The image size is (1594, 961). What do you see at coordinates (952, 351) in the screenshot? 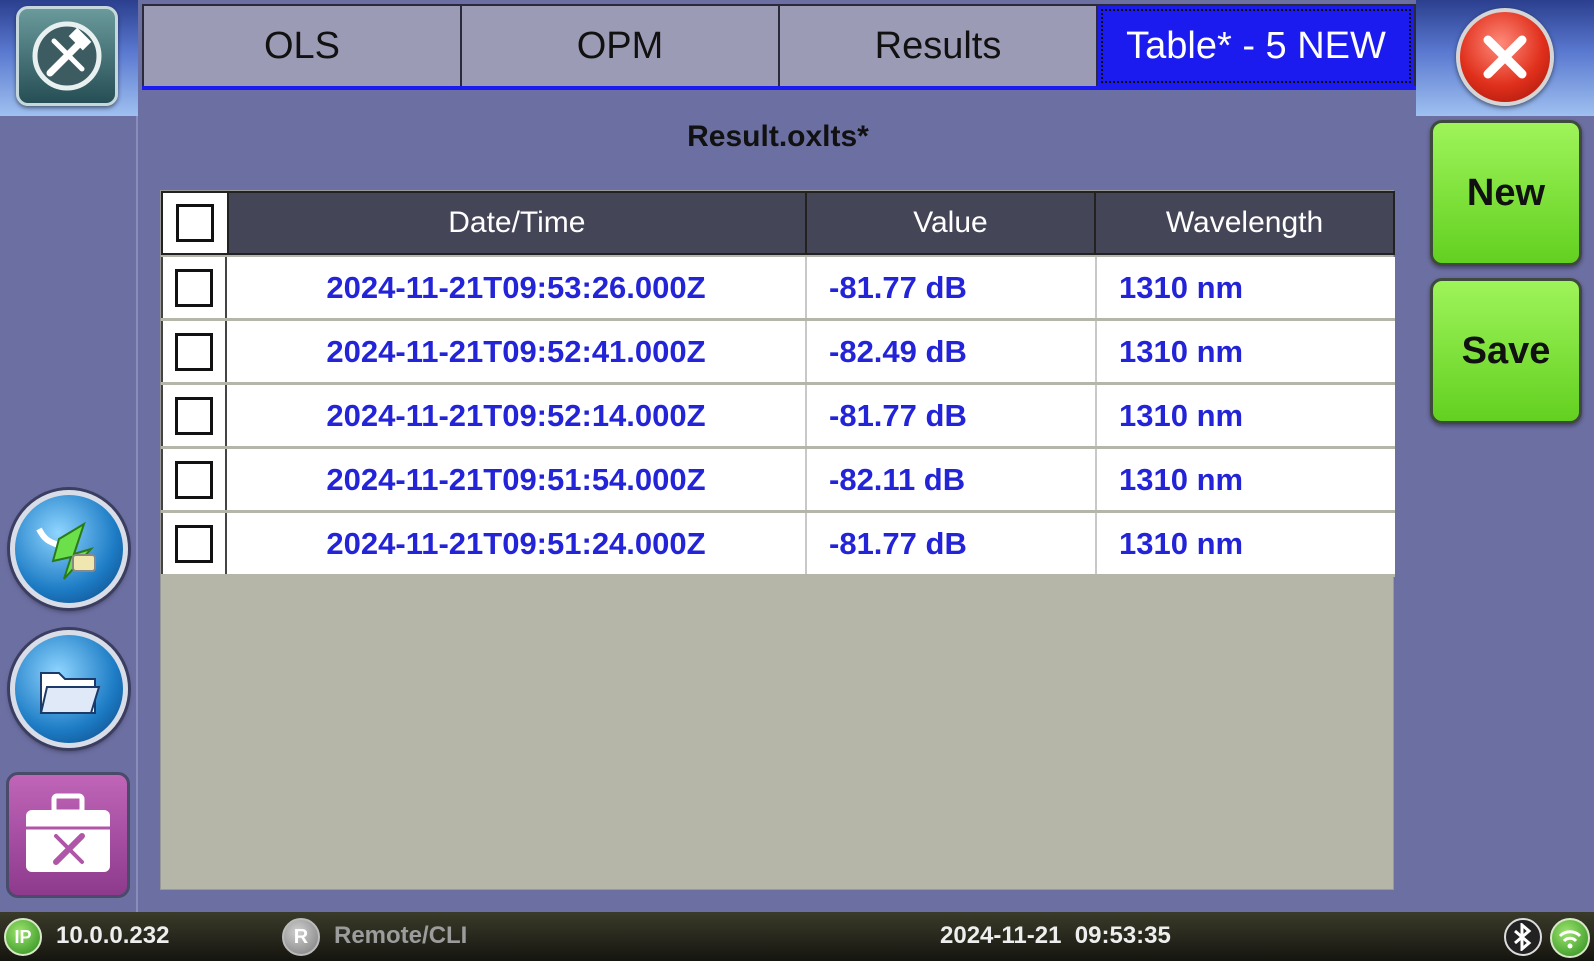
I see `cell-value: -82.49 dB` at bounding box center [952, 351].